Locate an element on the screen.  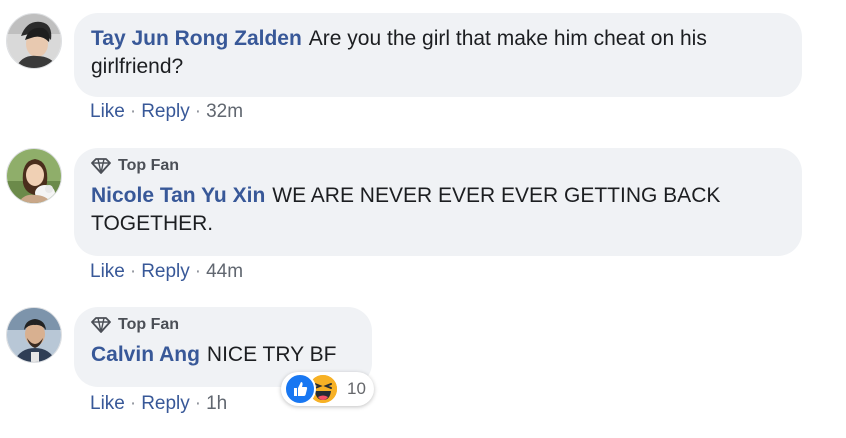
timestamp-link: 44m is located at coordinates (224, 271).